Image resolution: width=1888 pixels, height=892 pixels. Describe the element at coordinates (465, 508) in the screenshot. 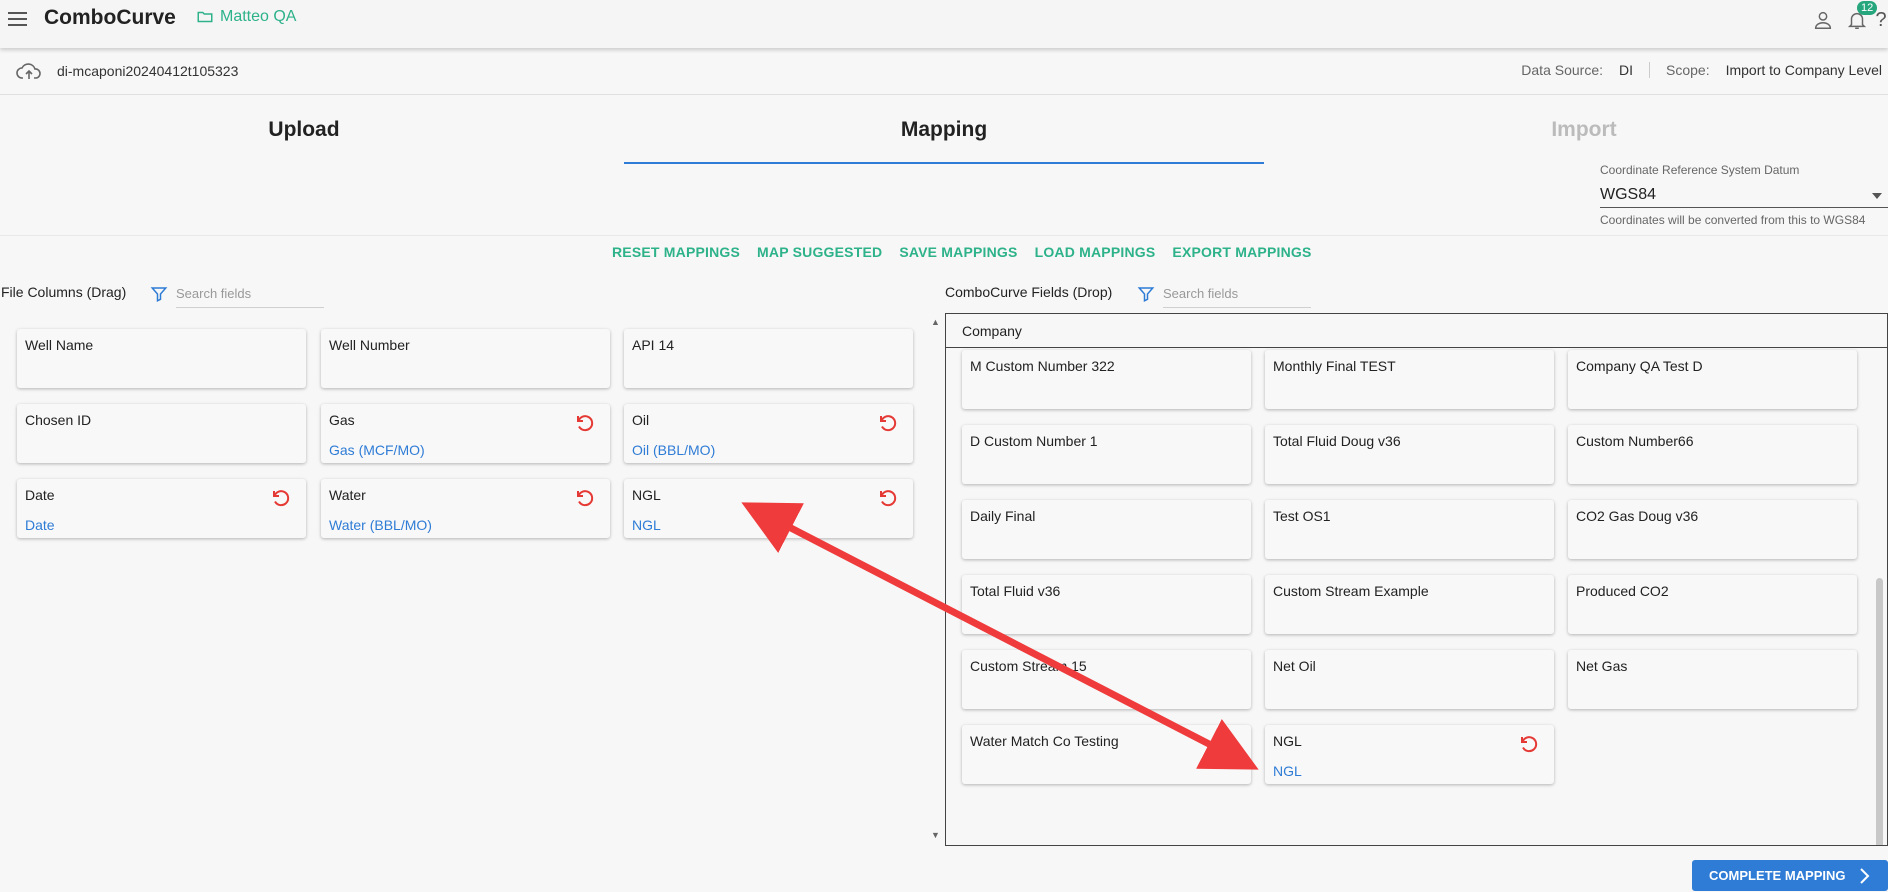

I see `file-column-card: Water Water (BBL/MO)` at that location.